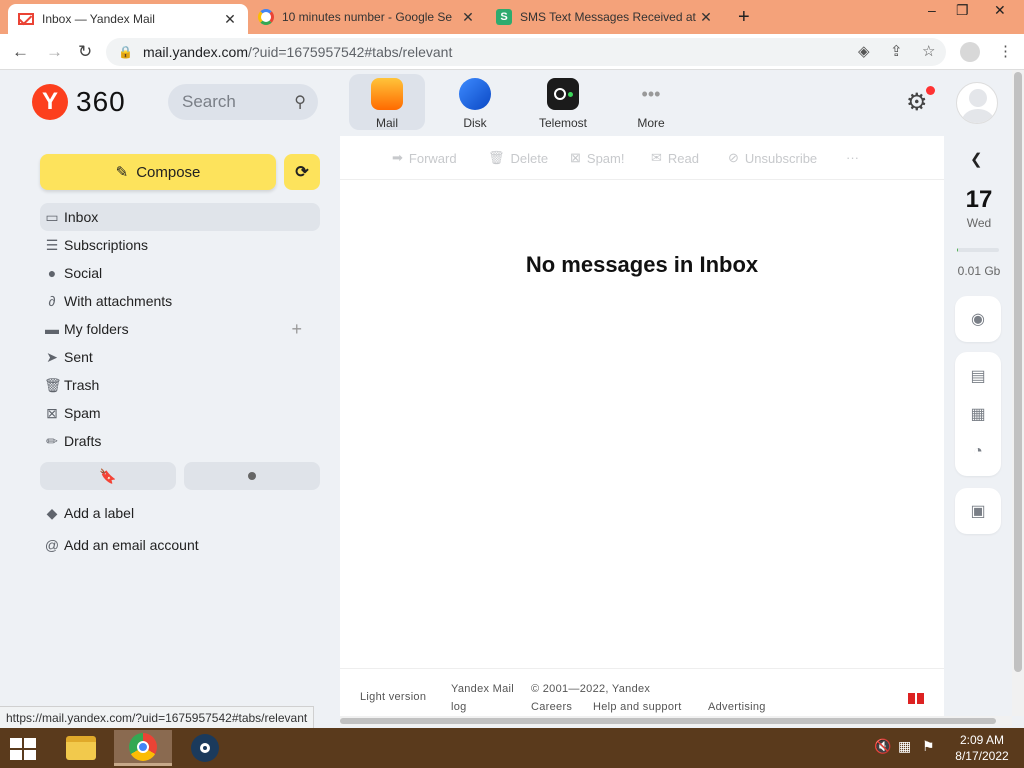 This screenshot has width=1024, height=768. I want to click on help-support-link: Help and support, so click(637, 707).